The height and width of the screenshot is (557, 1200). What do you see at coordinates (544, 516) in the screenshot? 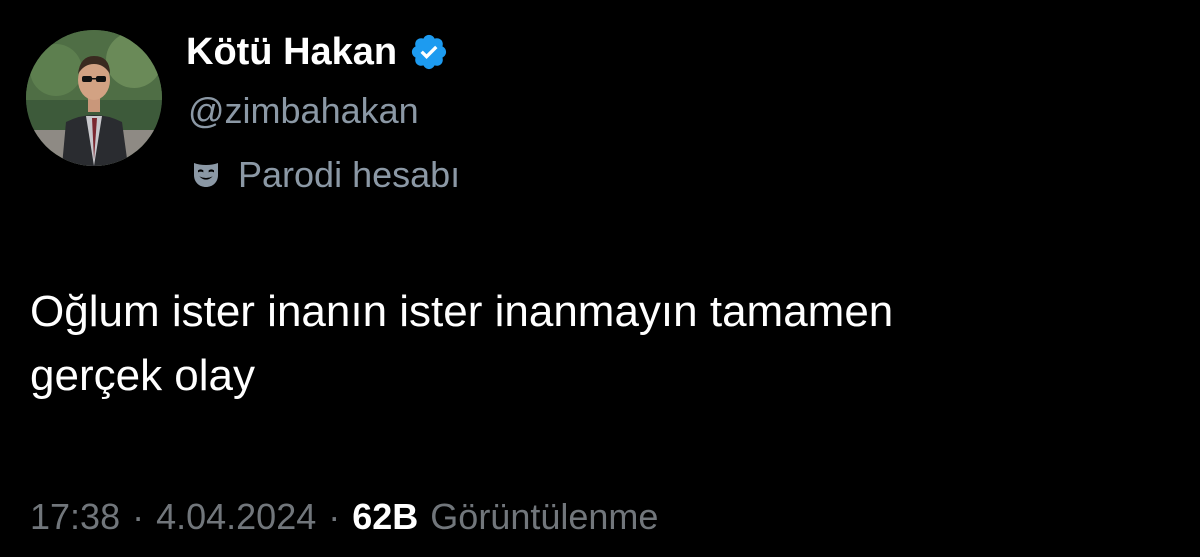
I see `views-label: Görüntülenme` at bounding box center [544, 516].